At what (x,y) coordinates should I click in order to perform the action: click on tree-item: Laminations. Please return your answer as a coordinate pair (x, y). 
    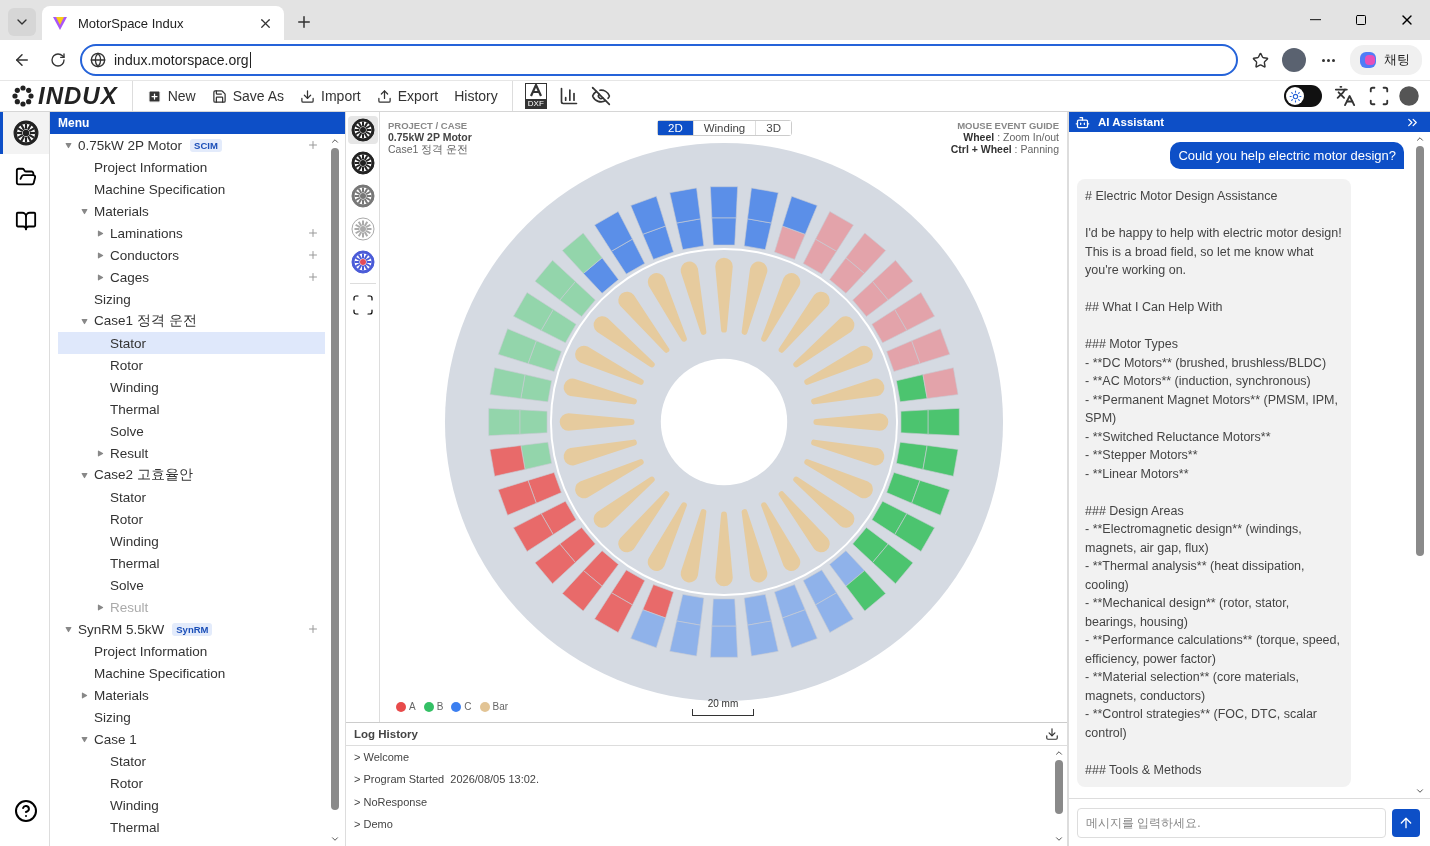
    Looking at the image, I should click on (191, 233).